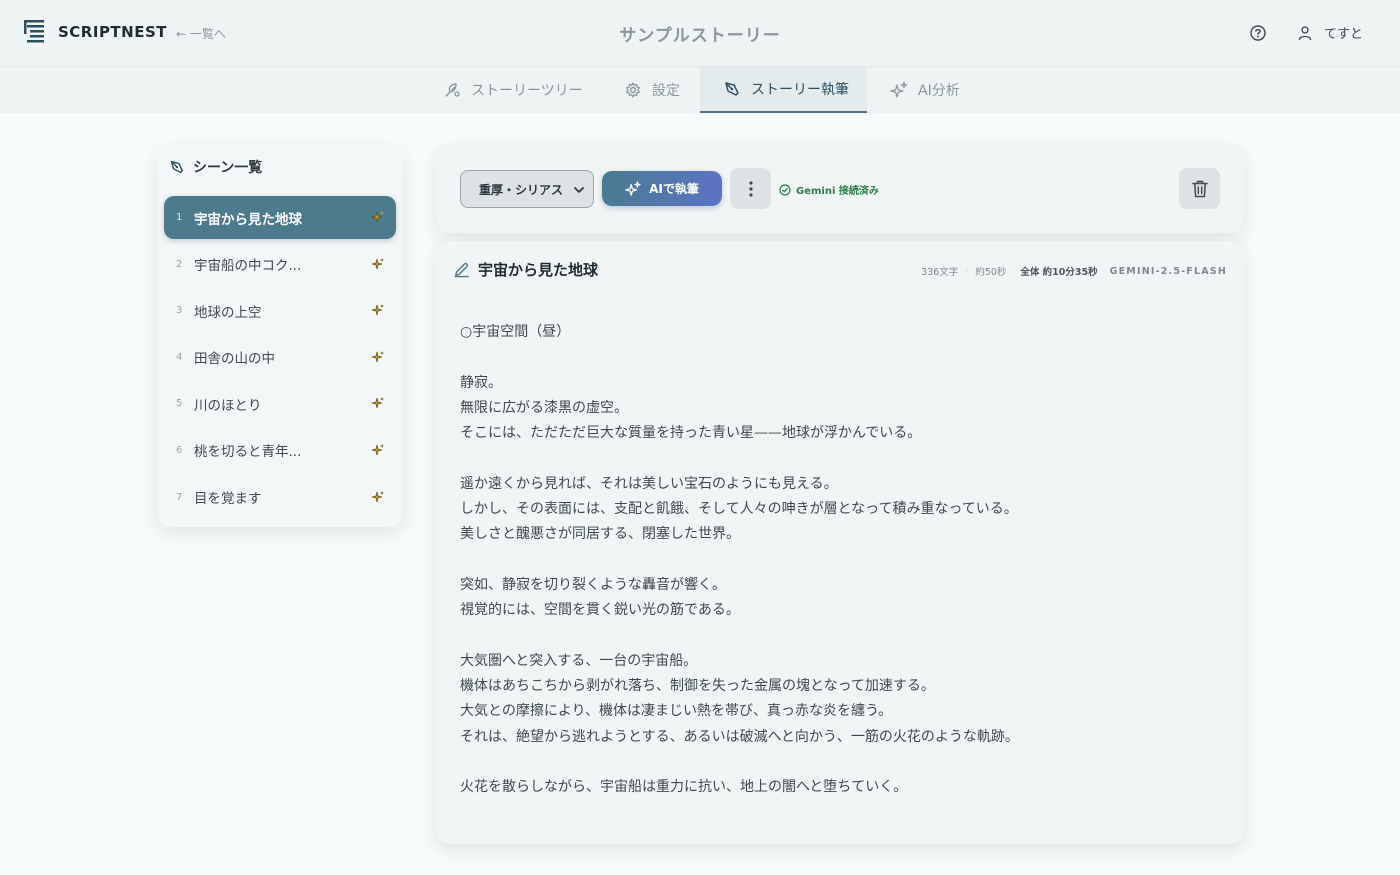 This screenshot has height=875, width=1400. I want to click on scene-item: 3 地球の上空, so click(280, 310).